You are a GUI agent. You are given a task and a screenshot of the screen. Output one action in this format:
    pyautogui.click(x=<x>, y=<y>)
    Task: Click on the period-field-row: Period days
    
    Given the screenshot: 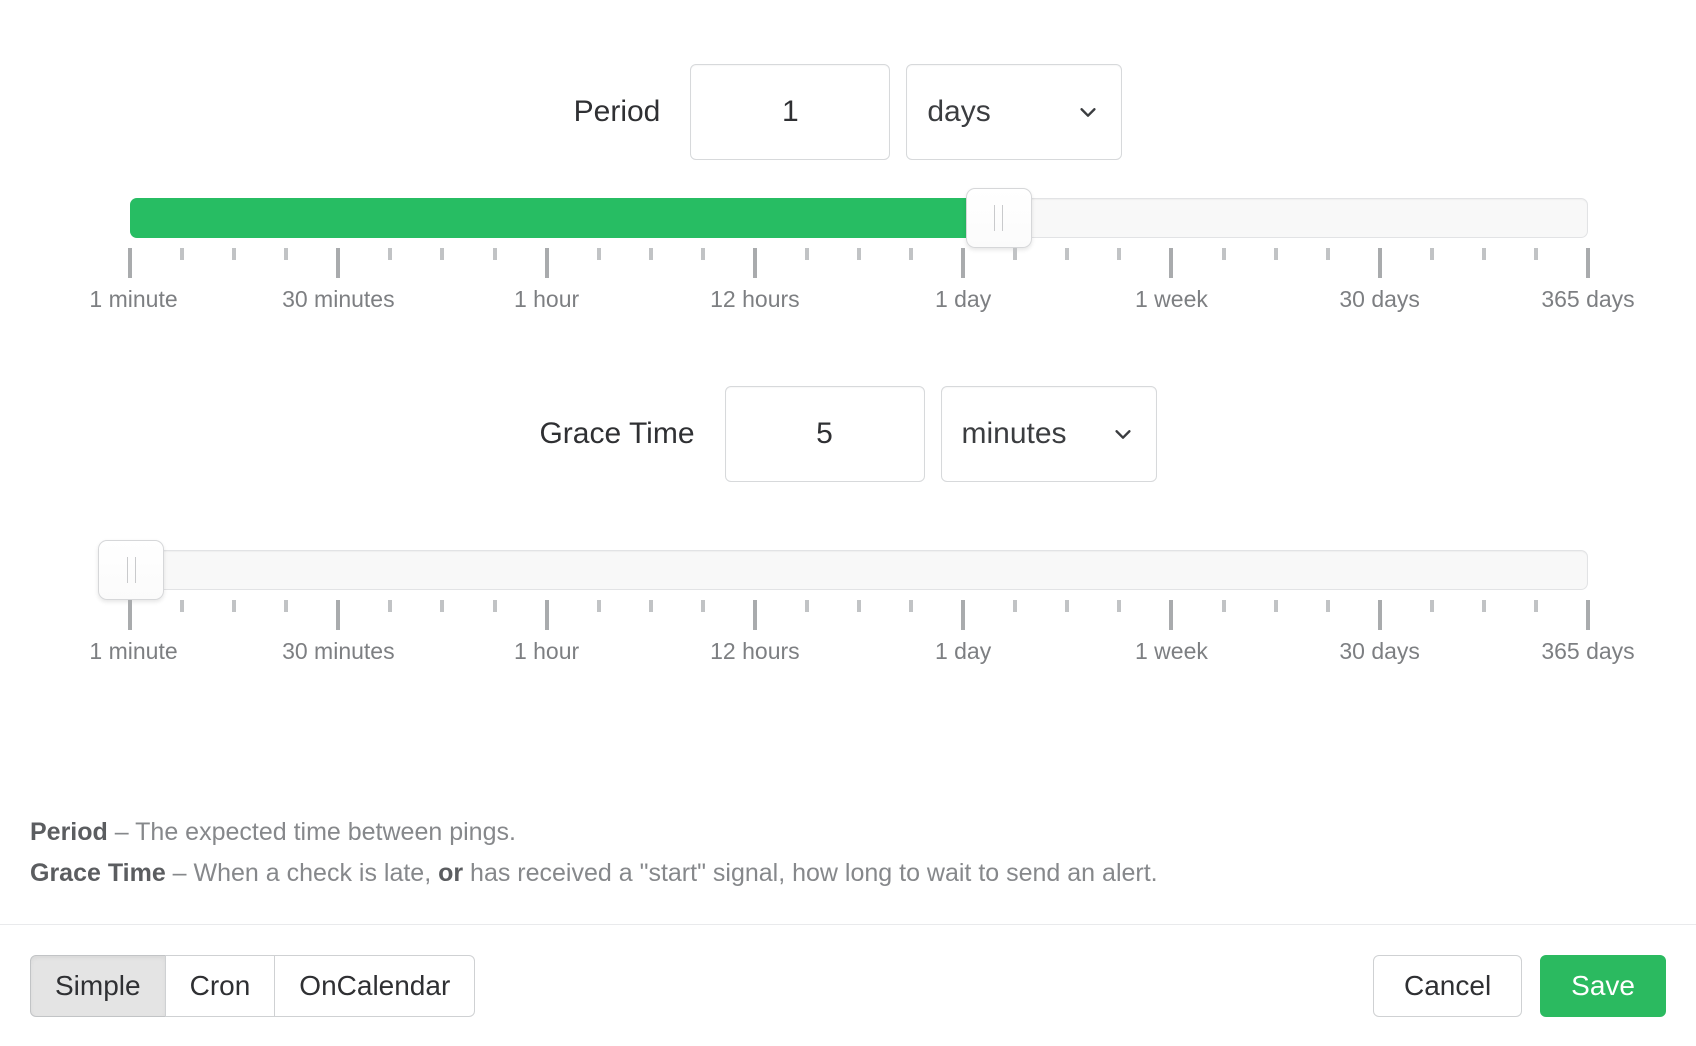 What is the action you would take?
    pyautogui.click(x=848, y=112)
    